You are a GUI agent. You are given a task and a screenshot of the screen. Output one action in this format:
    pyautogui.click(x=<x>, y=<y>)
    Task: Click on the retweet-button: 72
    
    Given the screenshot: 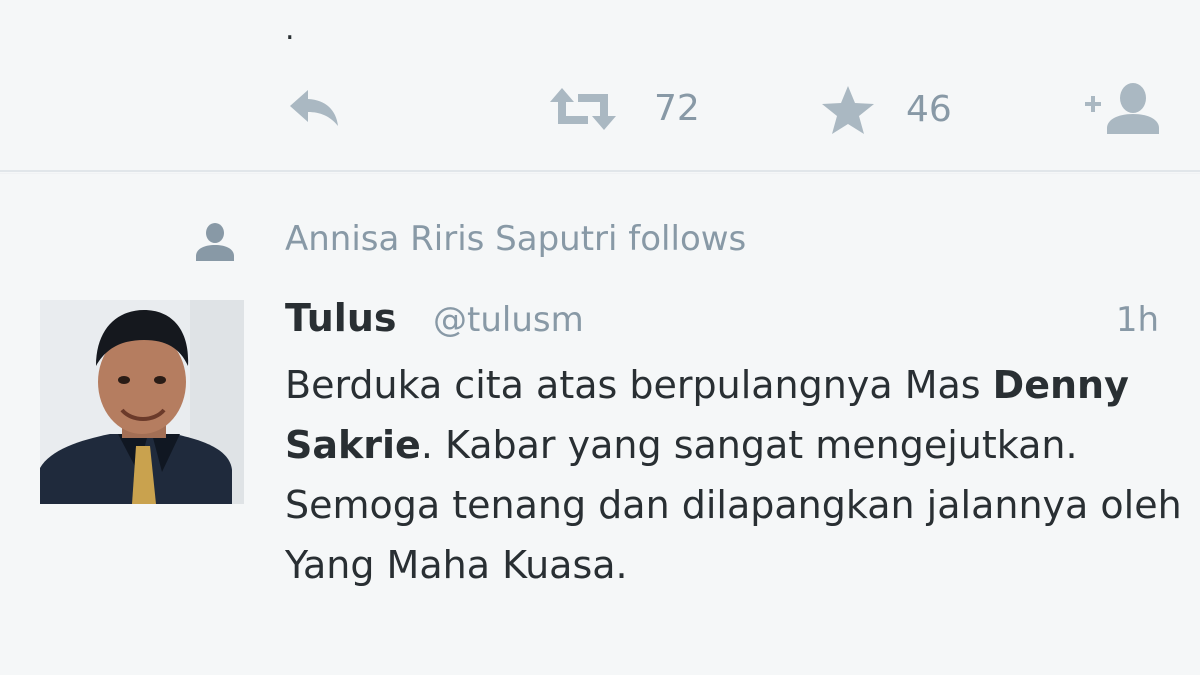 What is the action you would take?
    pyautogui.click(x=624, y=109)
    